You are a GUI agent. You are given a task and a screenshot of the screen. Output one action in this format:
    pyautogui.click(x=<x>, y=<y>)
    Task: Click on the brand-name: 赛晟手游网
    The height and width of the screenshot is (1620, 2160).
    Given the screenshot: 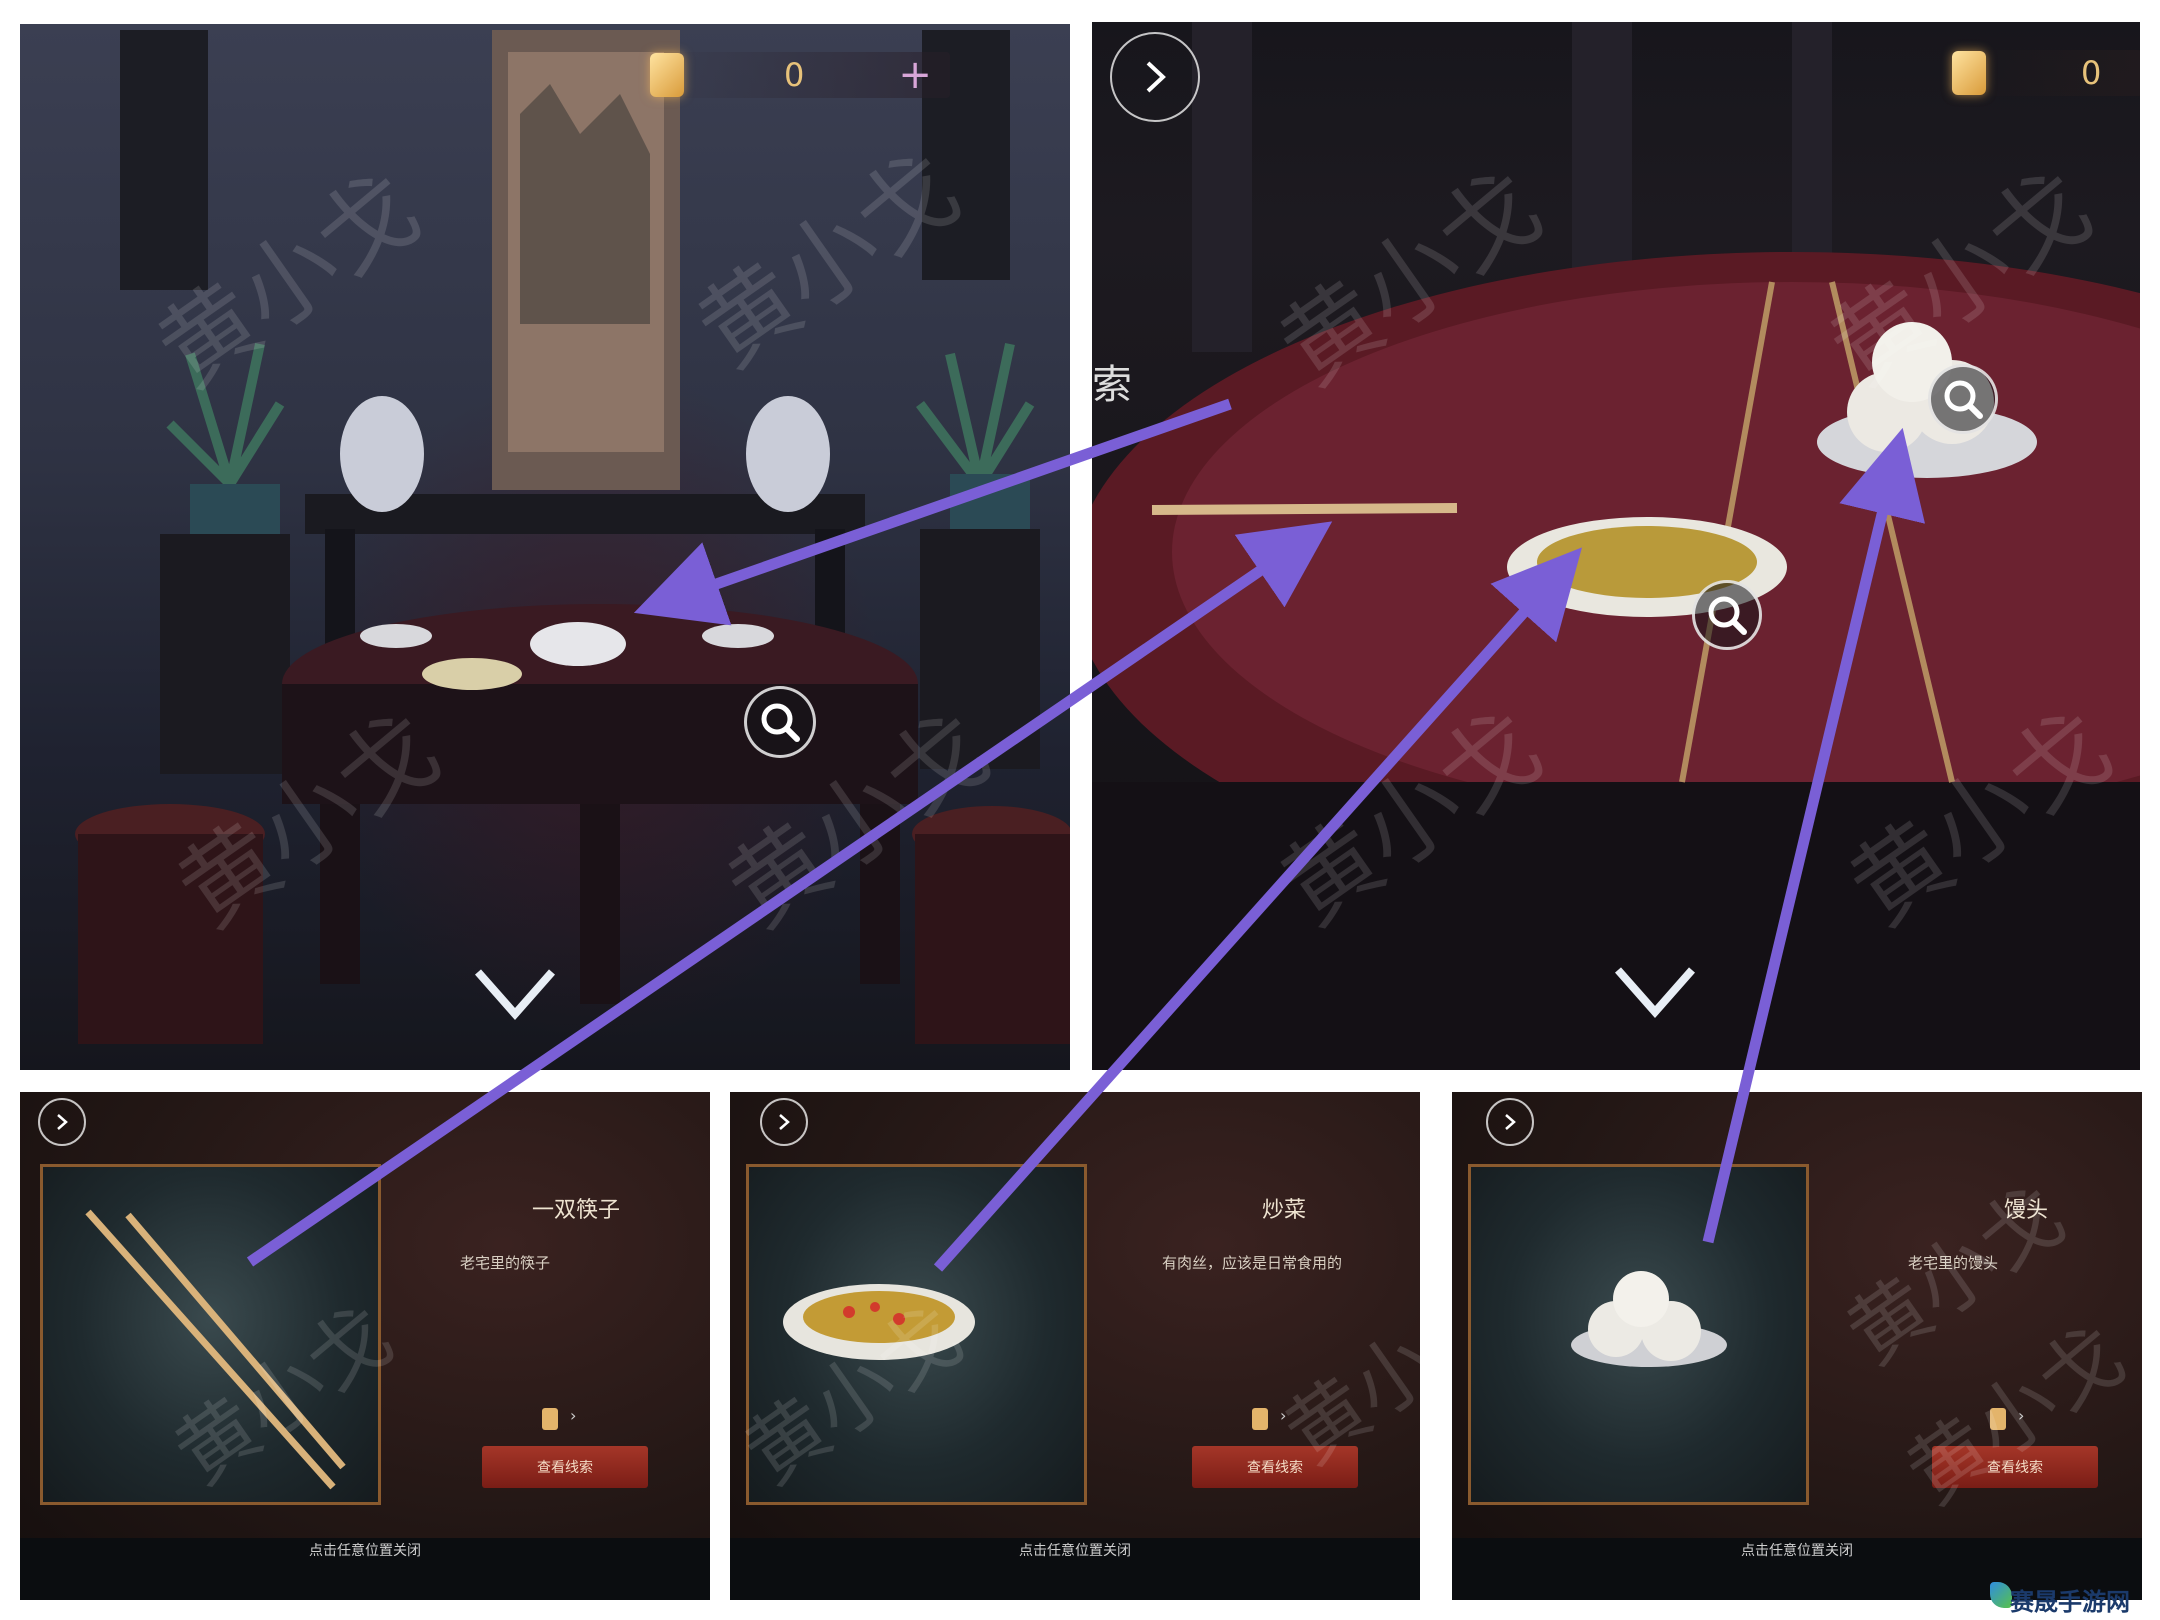 What is the action you would take?
    pyautogui.click(x=2070, y=1602)
    